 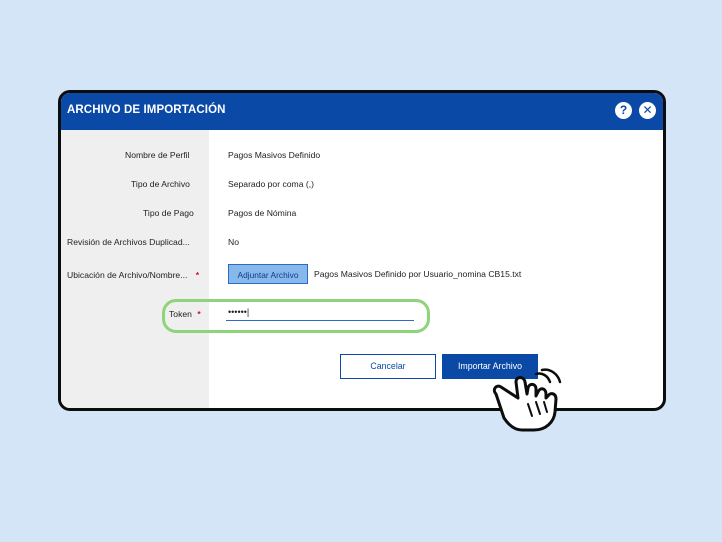 What do you see at coordinates (168, 213) in the screenshot?
I see `payment-type-label: Tipo de Pago` at bounding box center [168, 213].